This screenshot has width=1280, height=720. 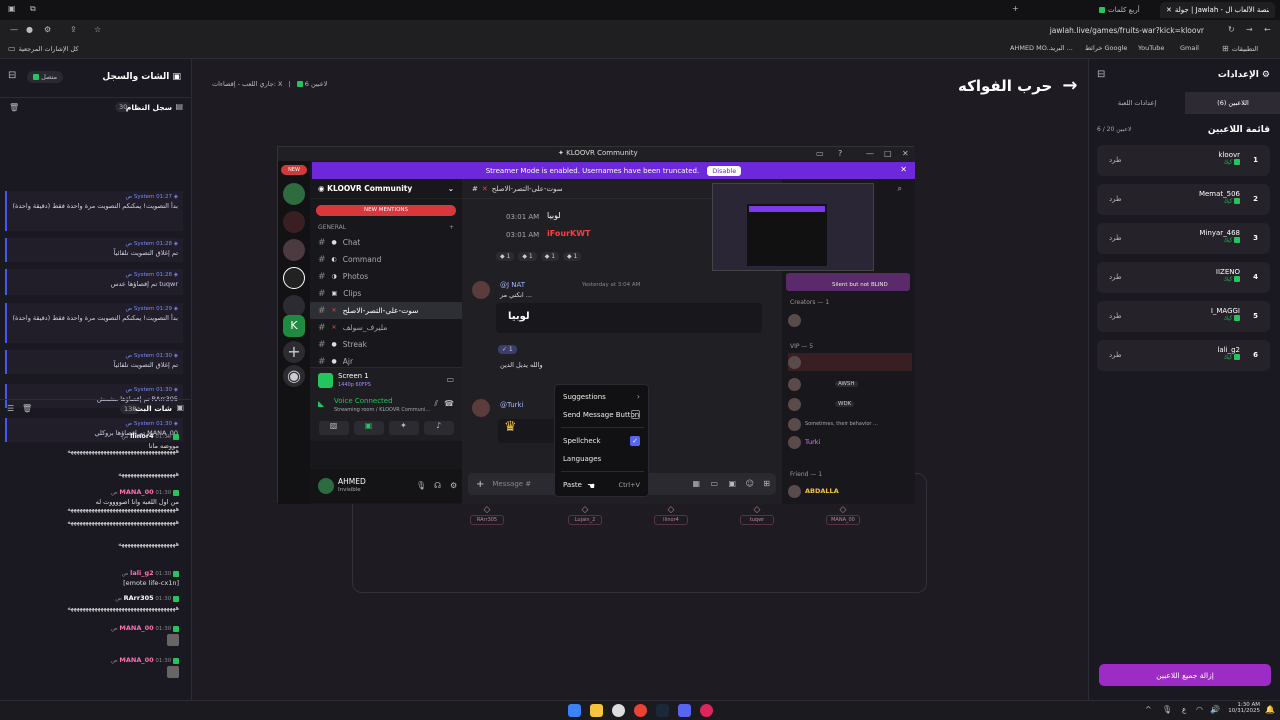 What do you see at coordinates (582, 441) in the screenshot?
I see `menu-item-spellcheck: Spellcheck` at bounding box center [582, 441].